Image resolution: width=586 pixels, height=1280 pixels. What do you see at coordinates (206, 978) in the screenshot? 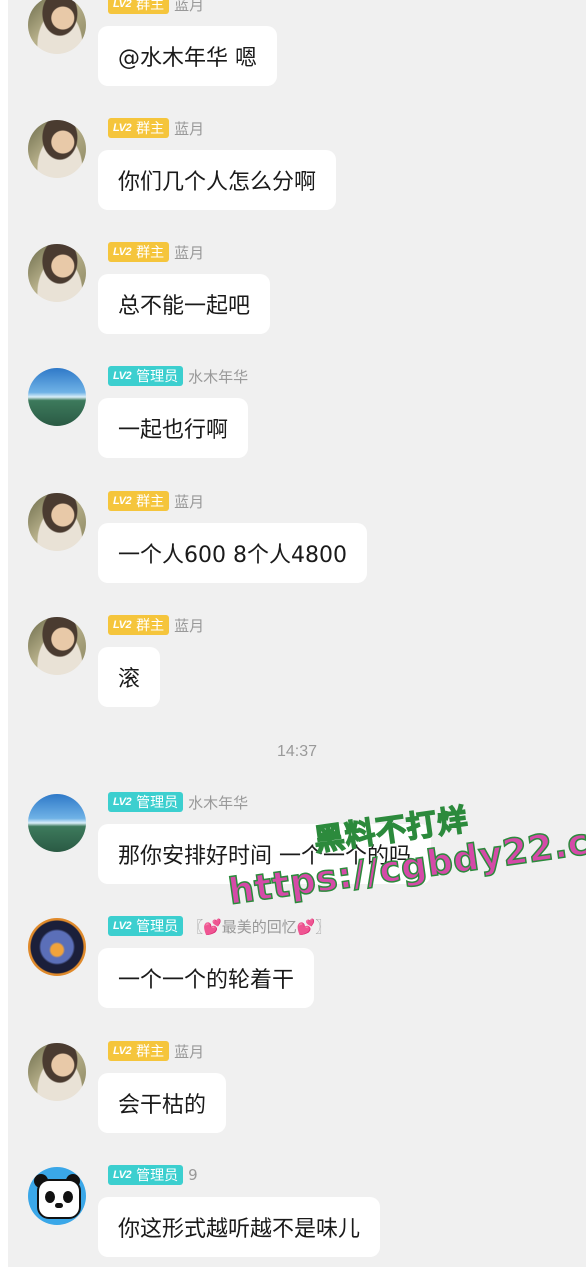
I see `message-bubble: 一个一个的轮着干` at bounding box center [206, 978].